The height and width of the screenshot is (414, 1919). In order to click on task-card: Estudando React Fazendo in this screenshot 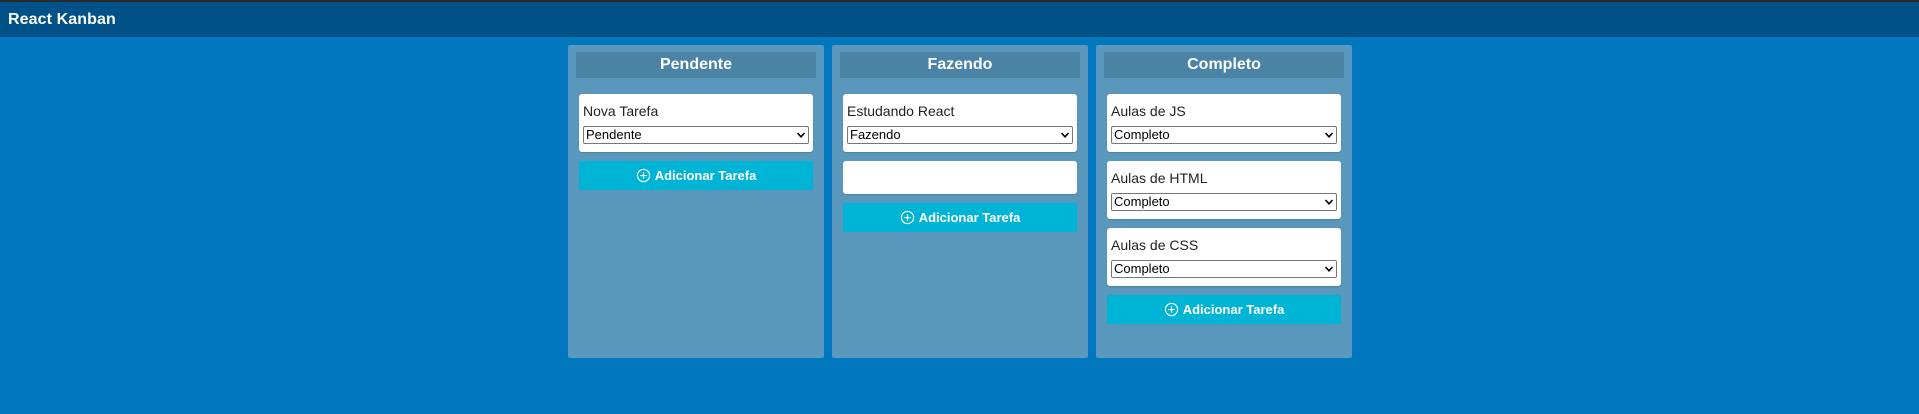, I will do `click(960, 123)`.